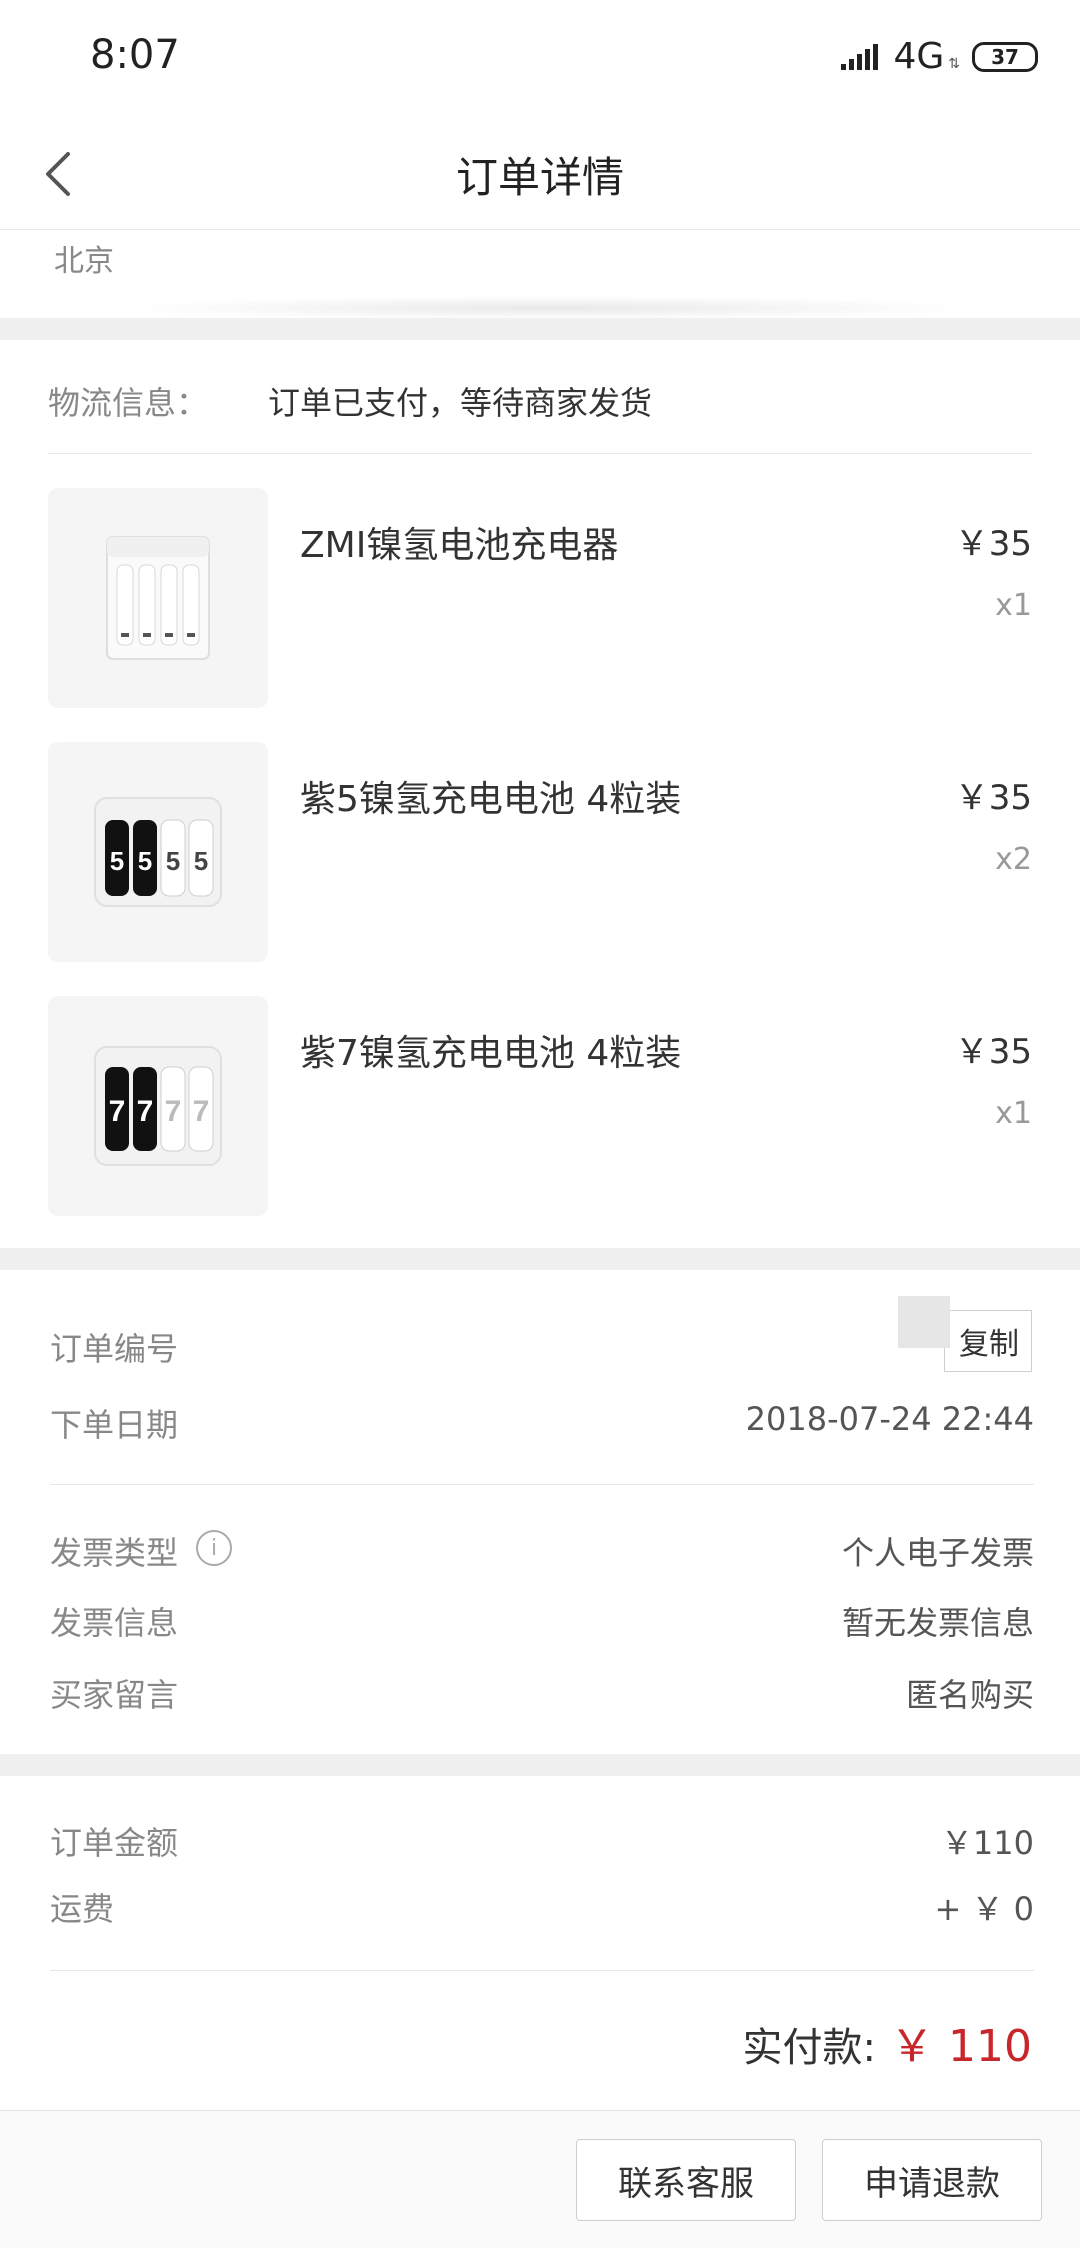 The height and width of the screenshot is (2248, 1080). Describe the element at coordinates (954, 63) in the screenshot. I see `data-activity-icon: ⇅` at that location.